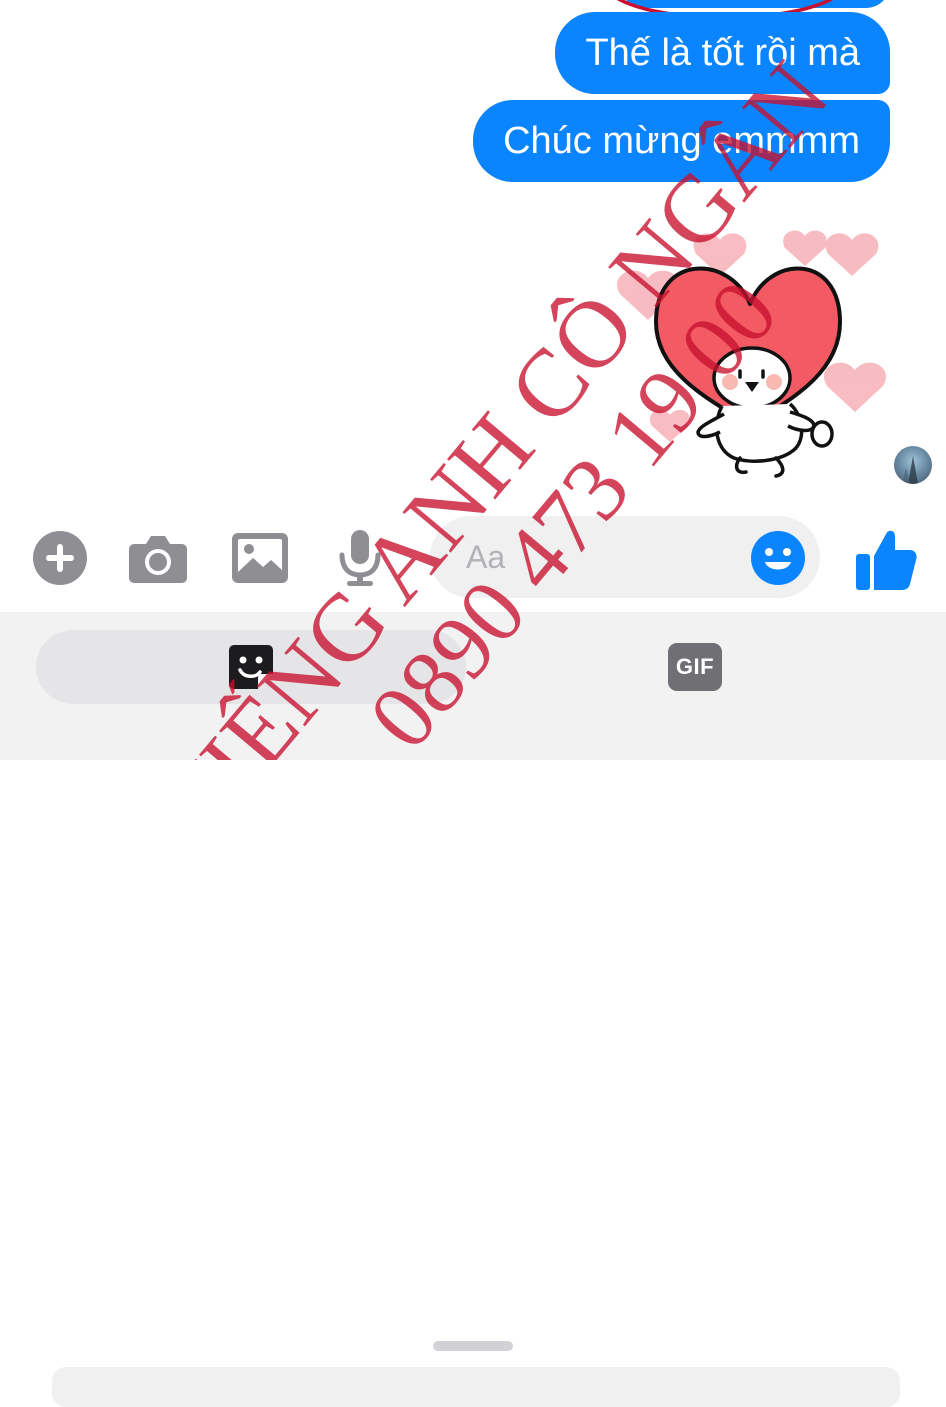 This screenshot has height=1407, width=946. I want to click on sheet-grabber, so click(473, 1346).